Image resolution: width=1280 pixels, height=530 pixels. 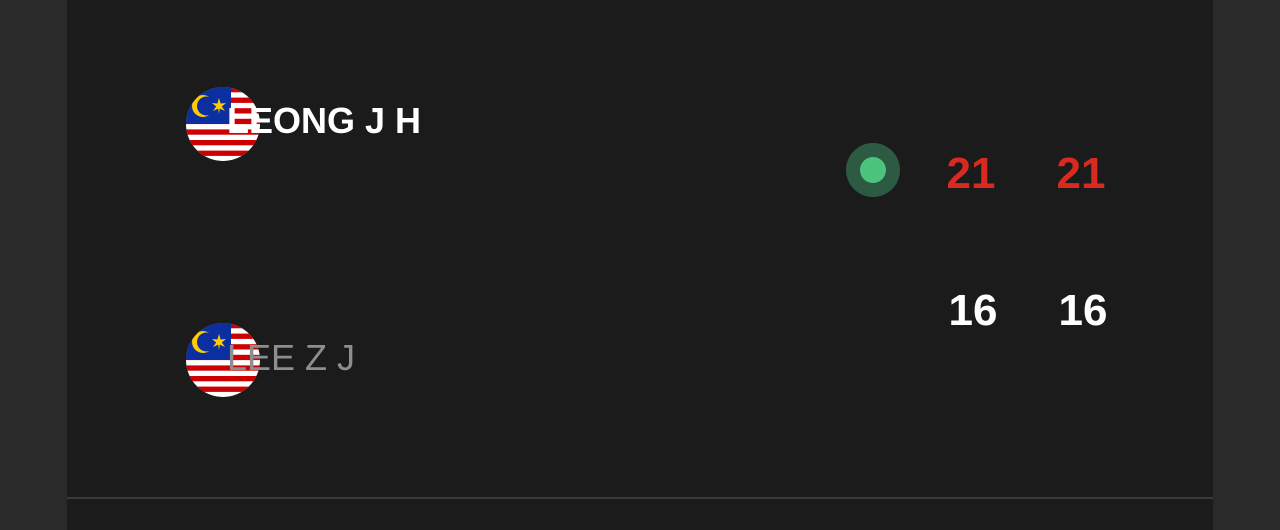 What do you see at coordinates (1083, 310) in the screenshot?
I see `player-2-game-2-score: 16` at bounding box center [1083, 310].